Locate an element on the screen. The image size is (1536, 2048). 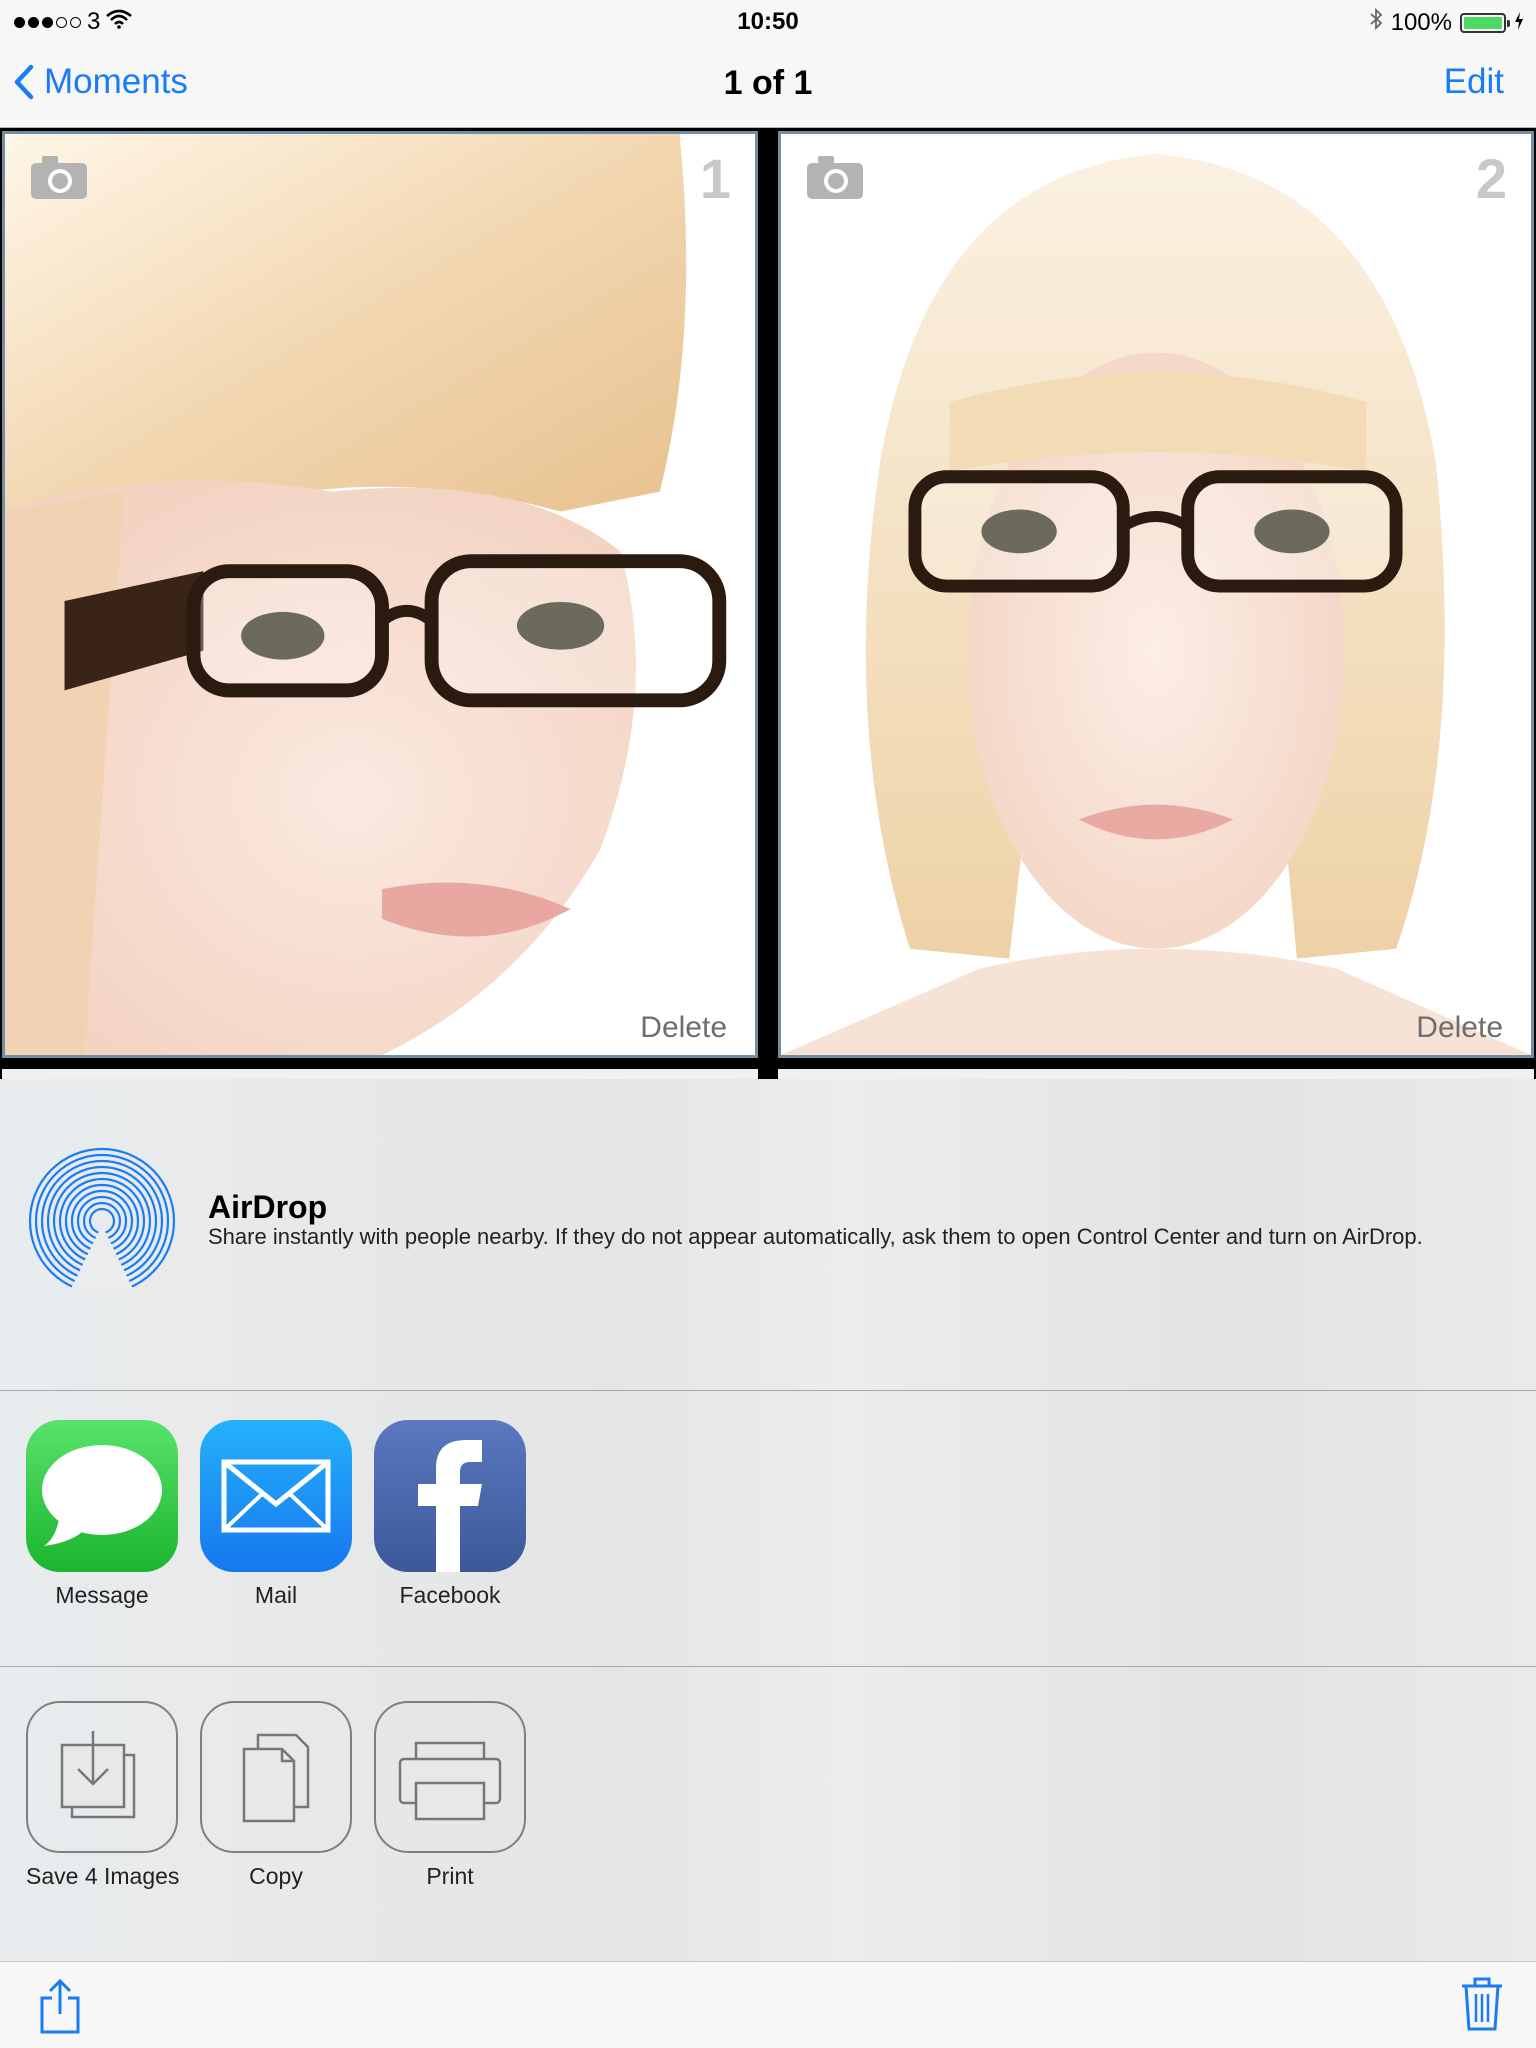
status-bar: 3 10:50 100% is located at coordinates (768, 20).